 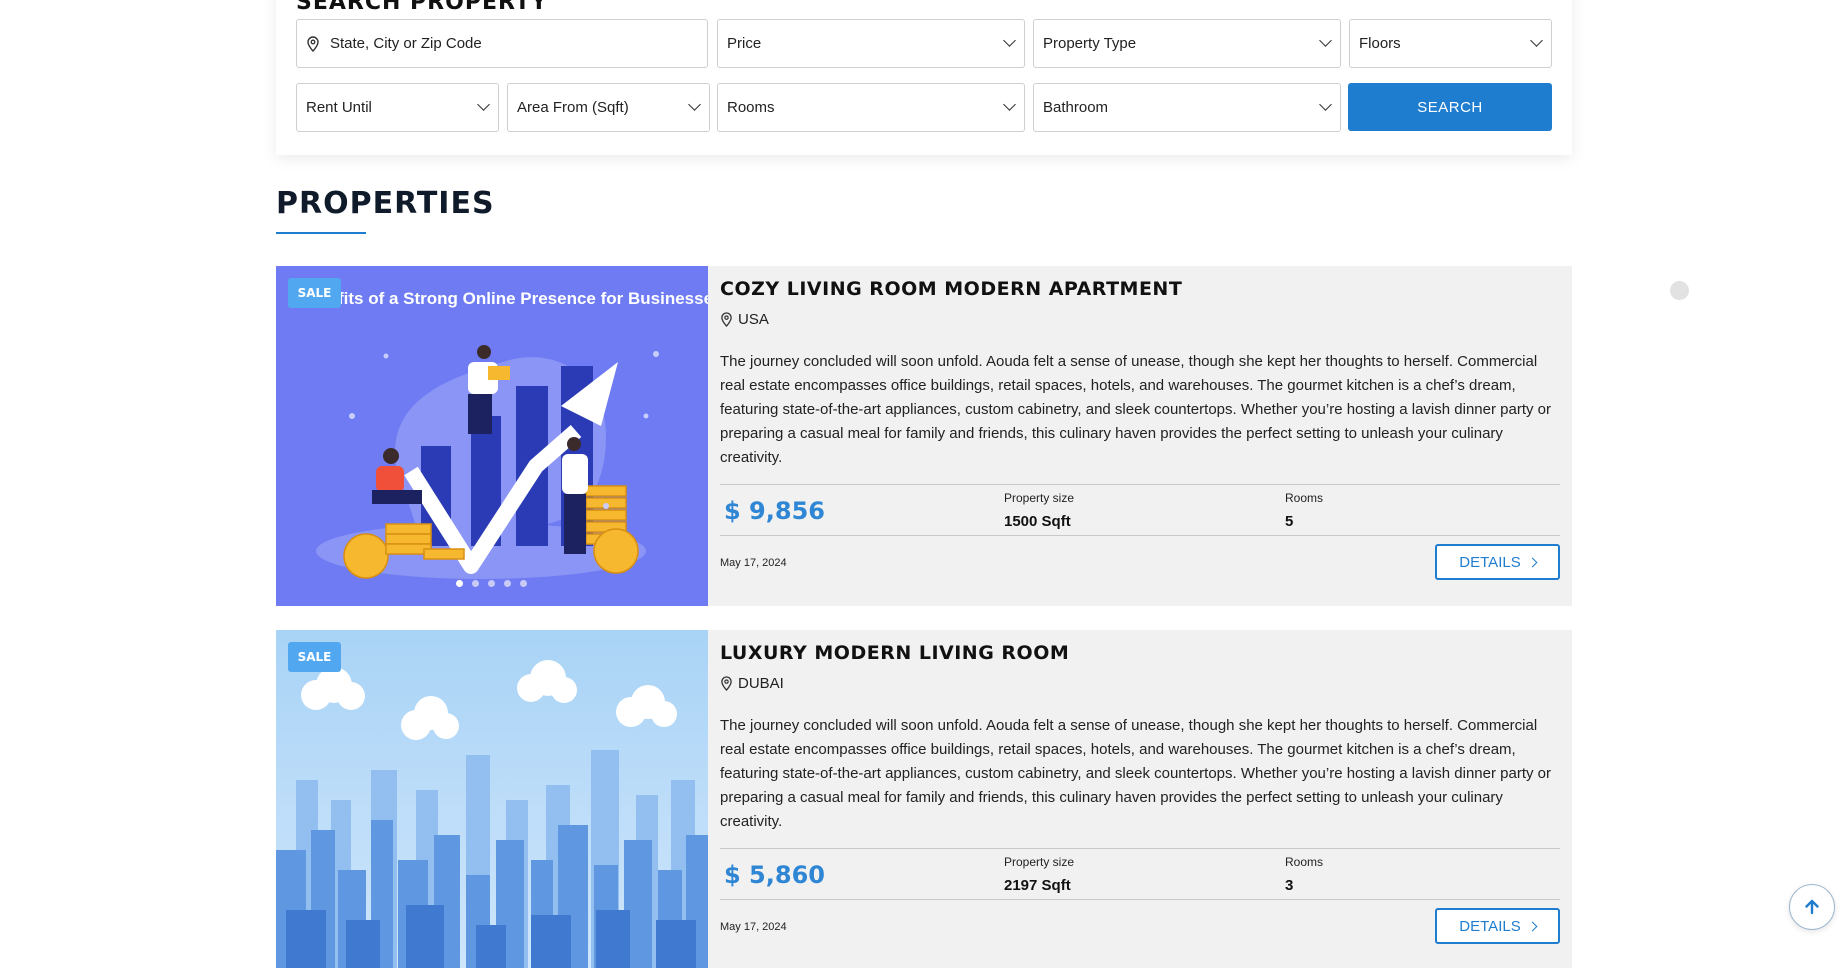 What do you see at coordinates (385, 203) in the screenshot?
I see `section-title: PROPERTIES` at bounding box center [385, 203].